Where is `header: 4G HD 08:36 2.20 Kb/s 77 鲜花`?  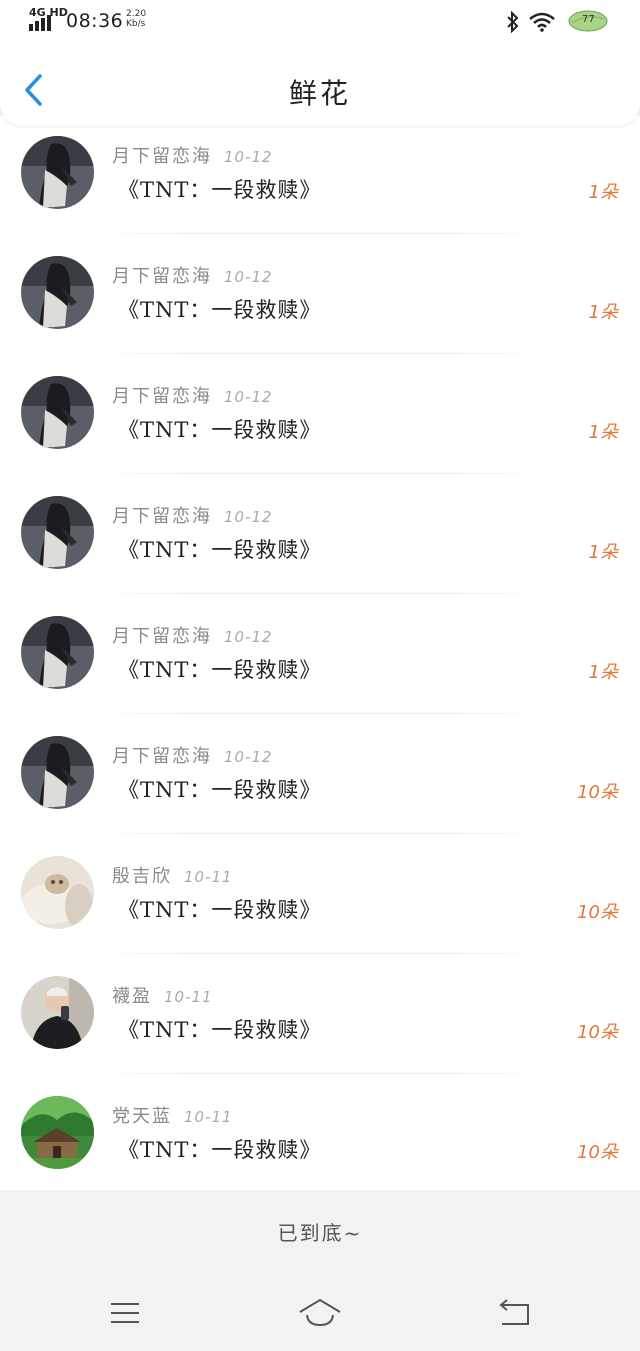
header: 4G HD 08:36 2.20 Kb/s 77 鲜花 is located at coordinates (320, 63).